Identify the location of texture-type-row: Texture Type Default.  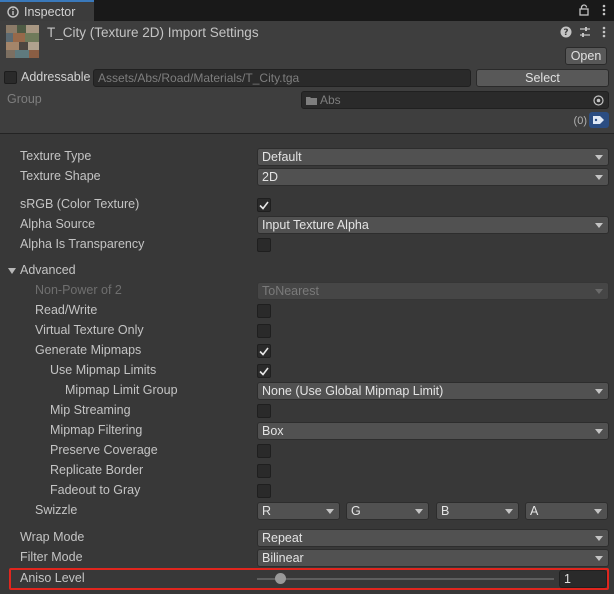
(307, 157).